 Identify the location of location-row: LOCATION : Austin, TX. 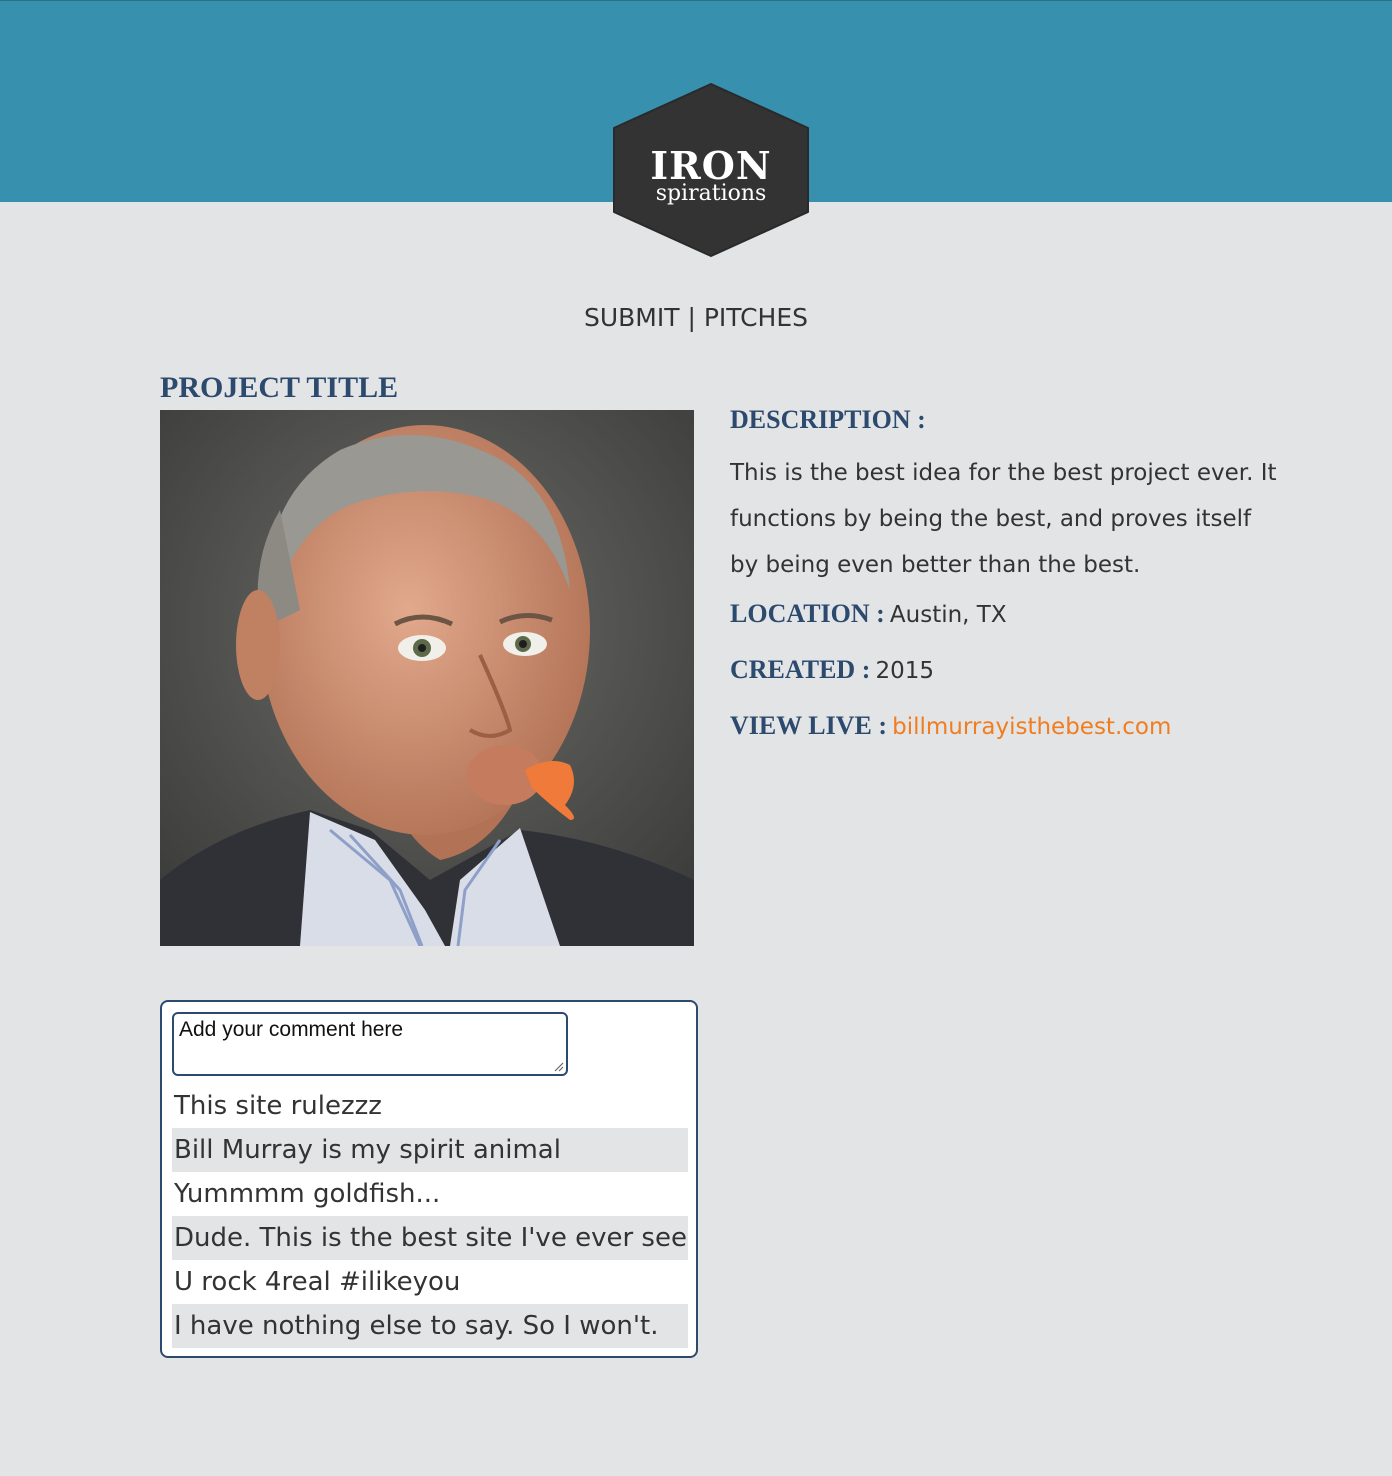
(868, 615).